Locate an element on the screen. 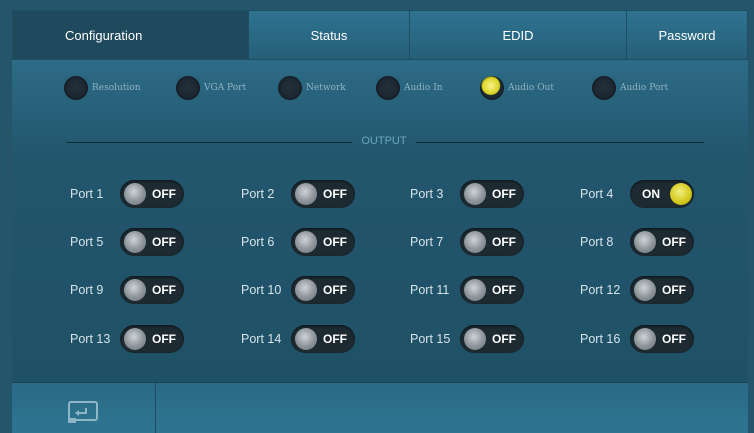 The image size is (754, 433). port-item: Port 2 is located at coordinates (257, 194).